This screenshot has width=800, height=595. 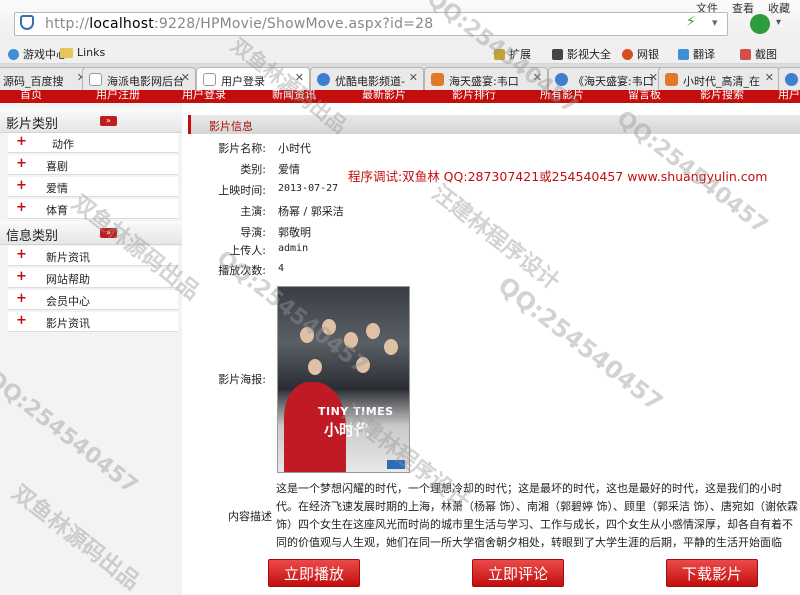 What do you see at coordinates (242, 379) in the screenshot?
I see `poster-label: 影片海报:` at bounding box center [242, 379].